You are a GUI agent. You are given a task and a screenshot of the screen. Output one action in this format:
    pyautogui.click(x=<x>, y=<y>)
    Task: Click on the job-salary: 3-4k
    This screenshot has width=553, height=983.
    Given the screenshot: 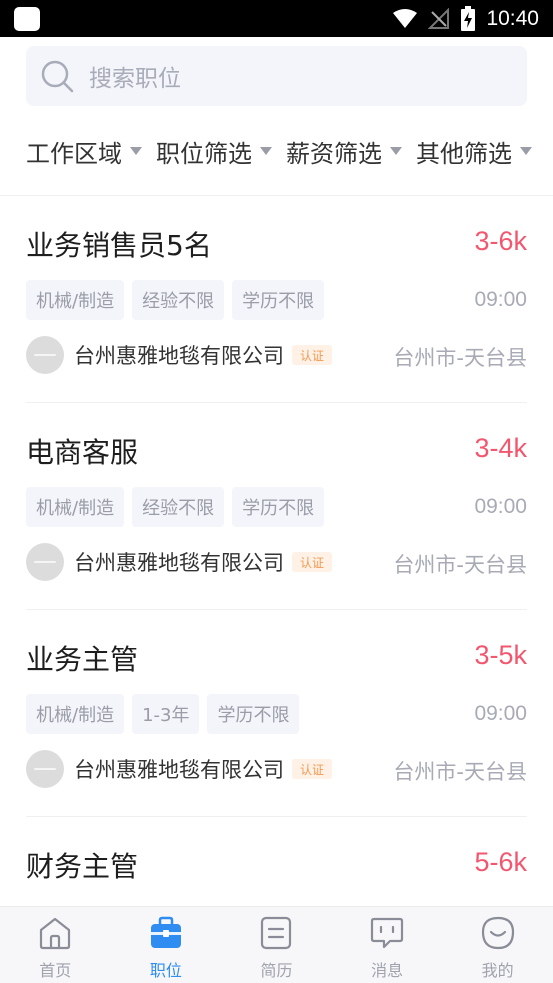 What is the action you would take?
    pyautogui.click(x=500, y=448)
    